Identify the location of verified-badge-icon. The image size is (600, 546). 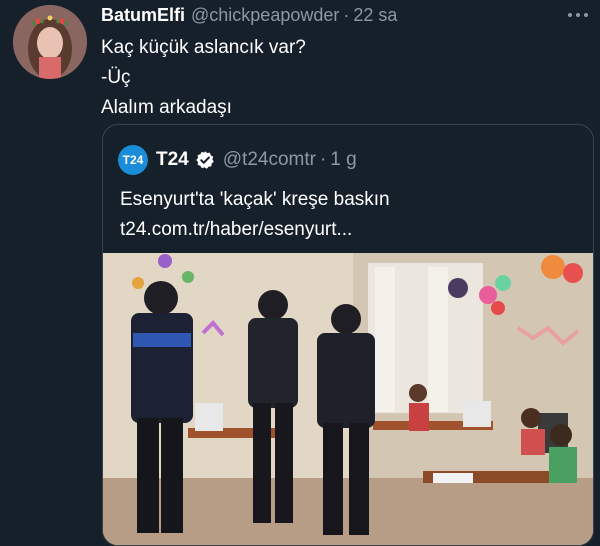
(205, 160).